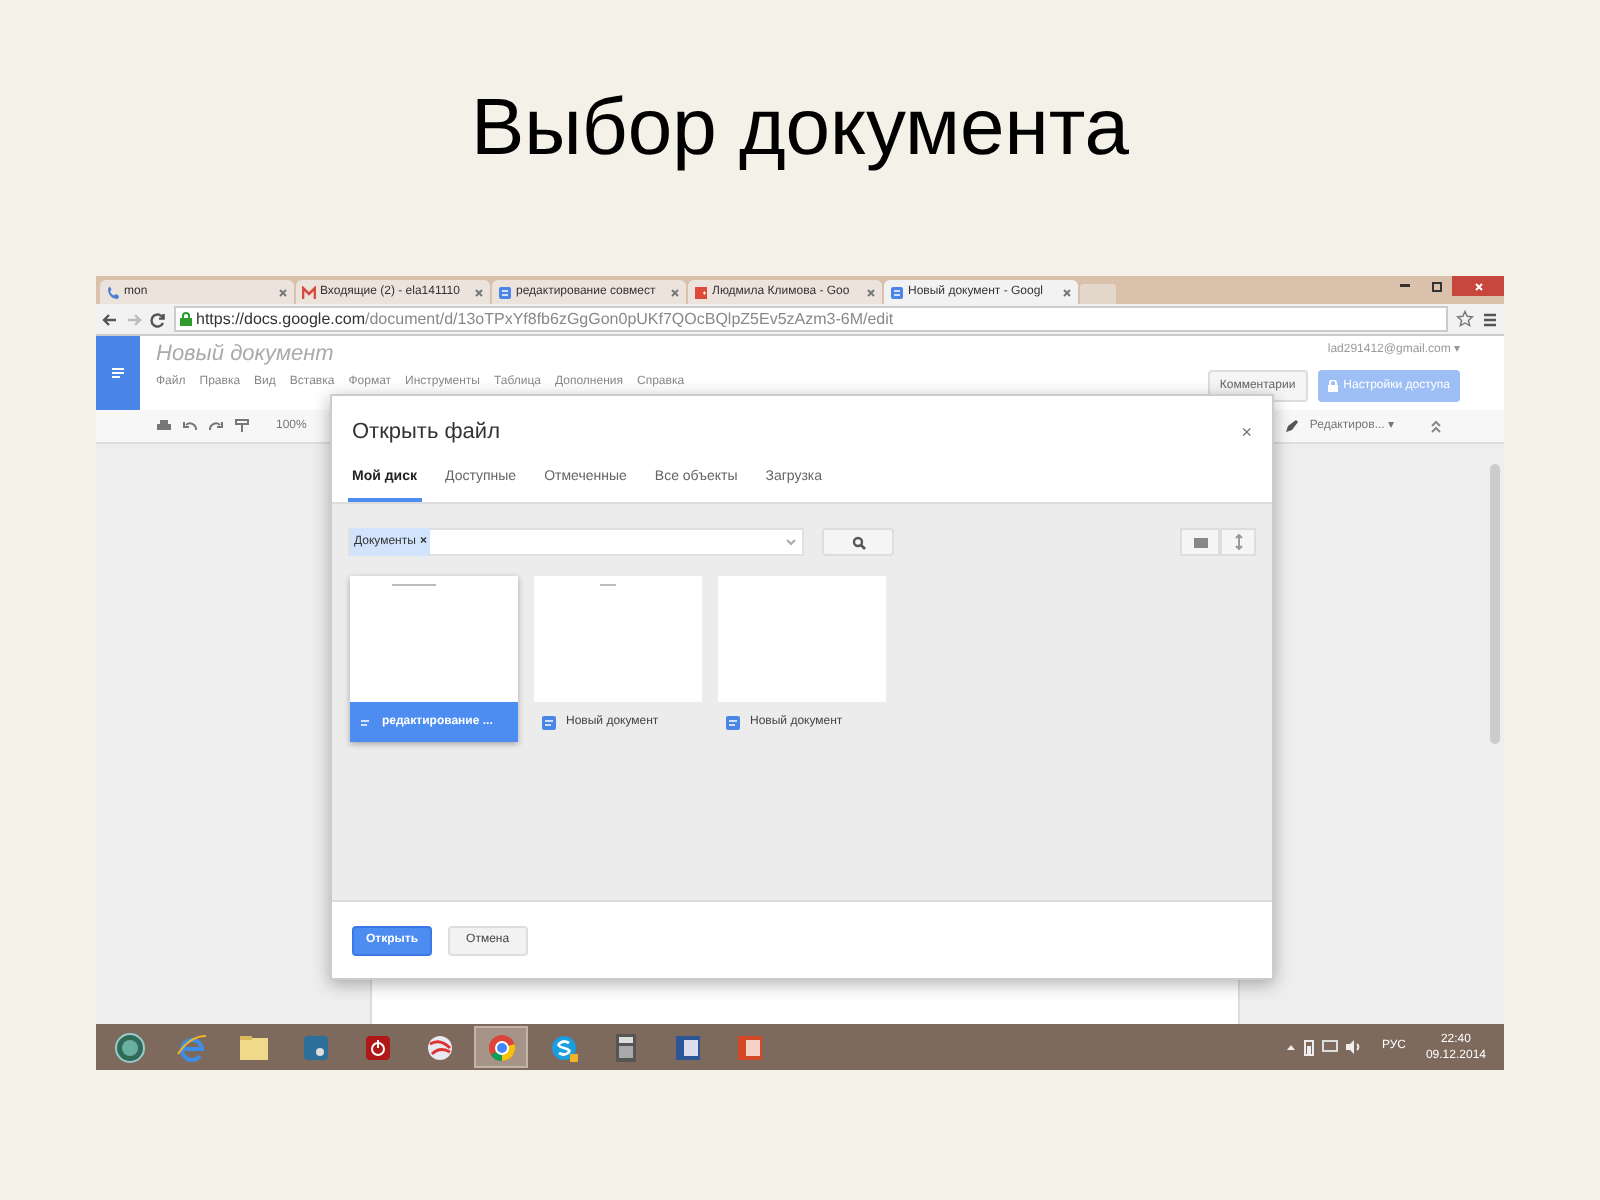  Describe the element at coordinates (1353, 1047) in the screenshot. I see `speaker-icon` at that location.